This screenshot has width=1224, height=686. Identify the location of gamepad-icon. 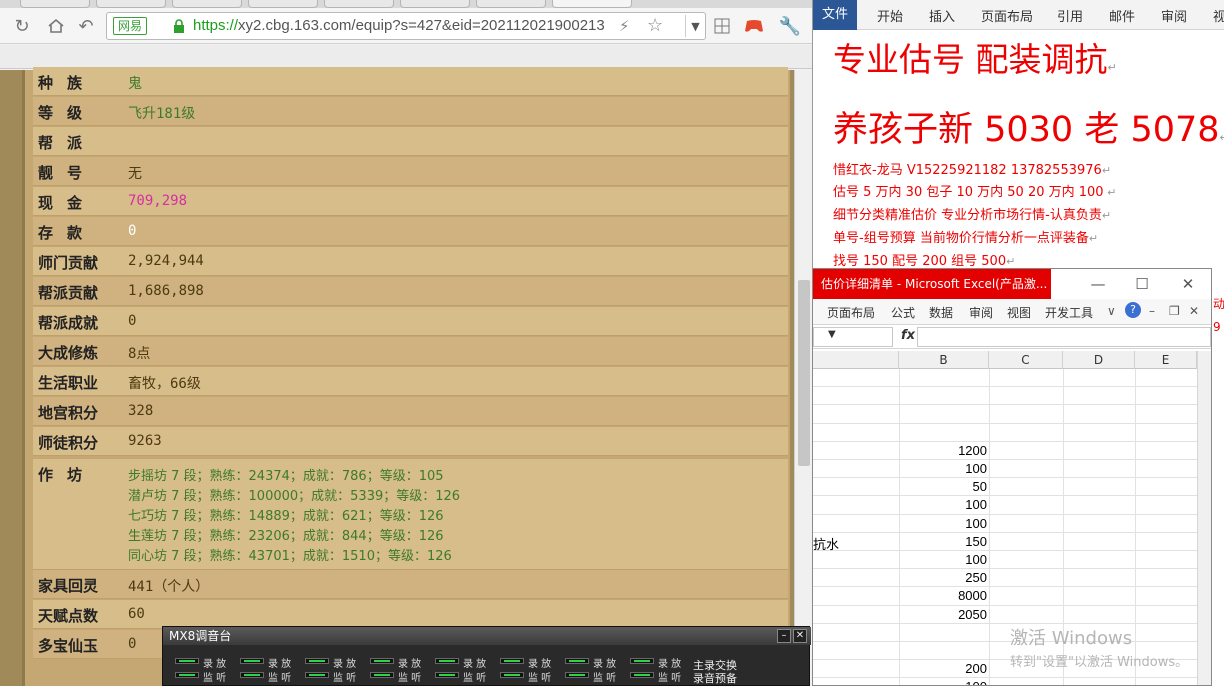
(754, 26).